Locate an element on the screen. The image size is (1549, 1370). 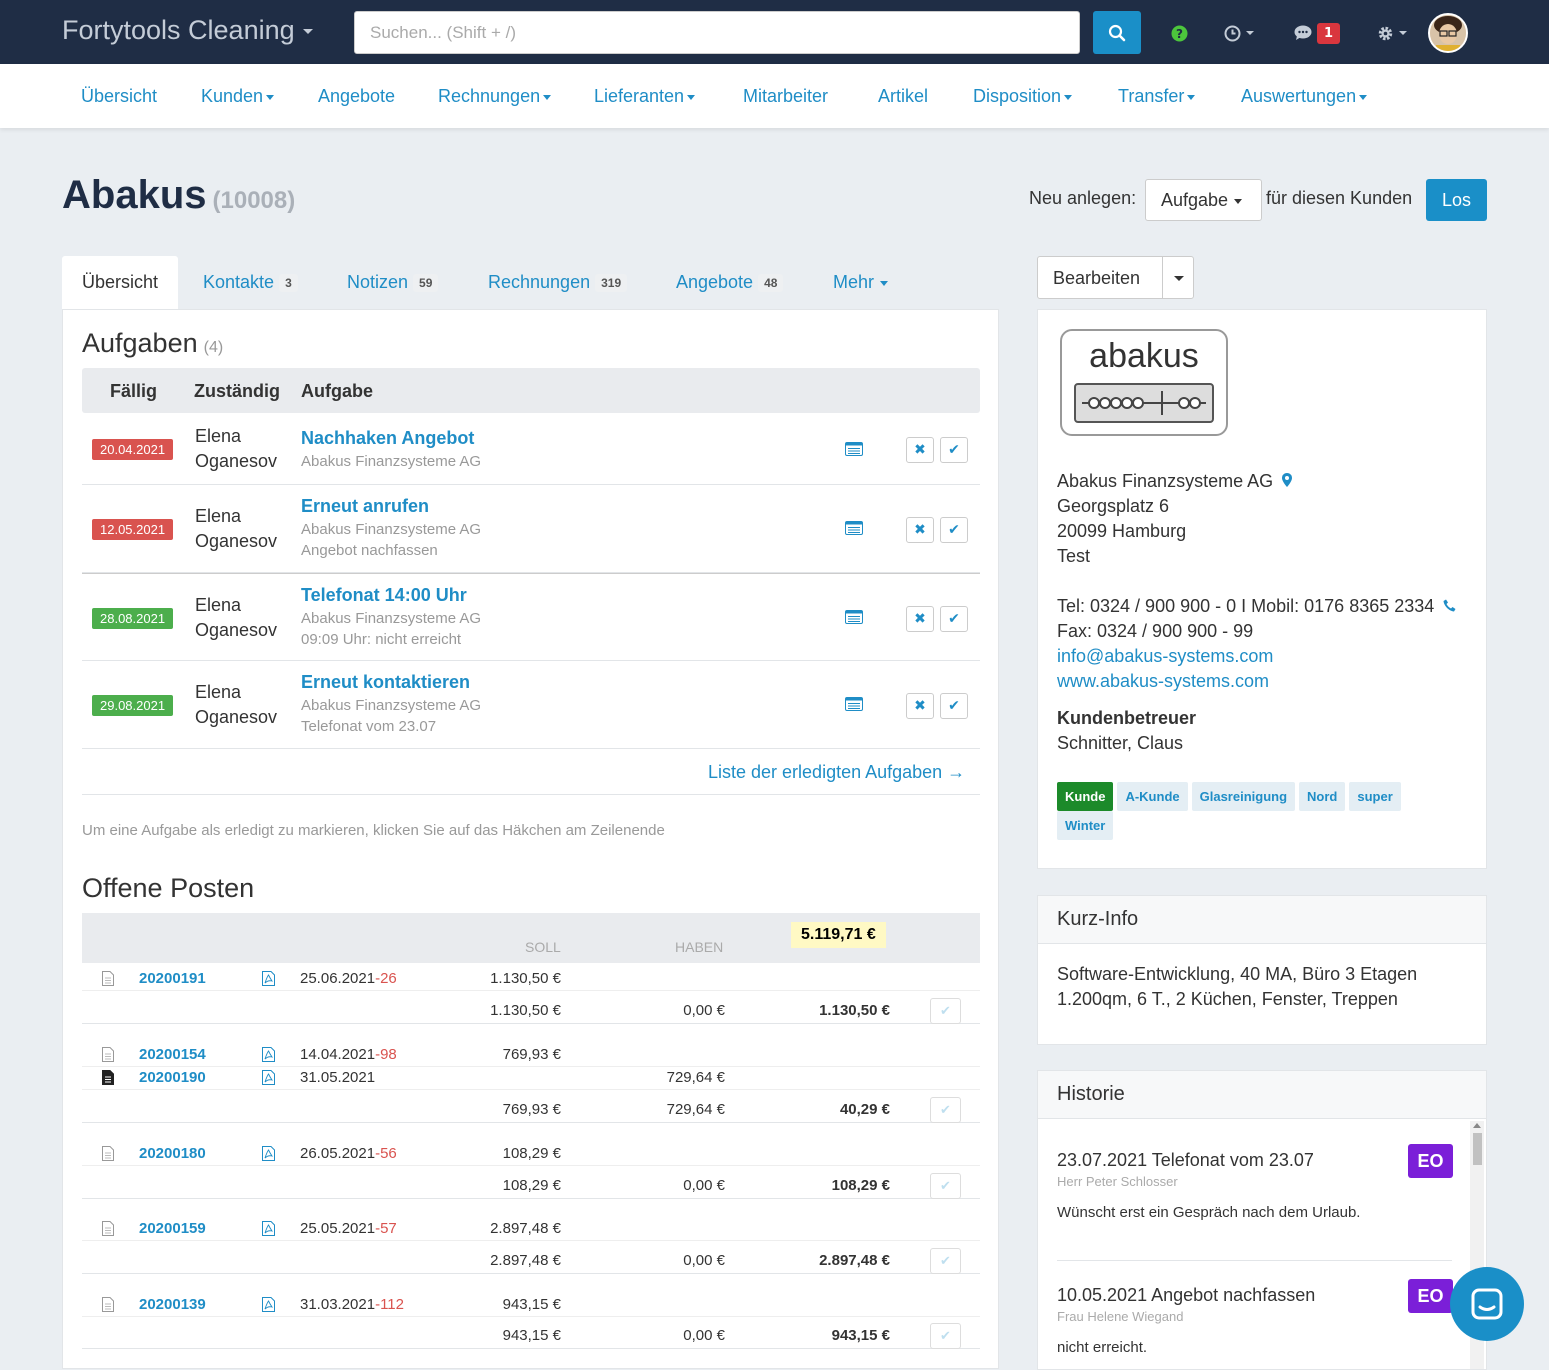
completed-tasks-link: Liste der erledigten Aufgaben → is located at coordinates (836, 772).